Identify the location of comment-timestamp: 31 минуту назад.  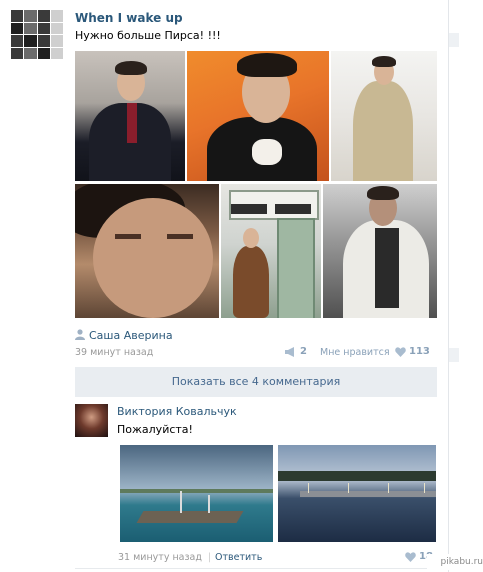
(160, 557).